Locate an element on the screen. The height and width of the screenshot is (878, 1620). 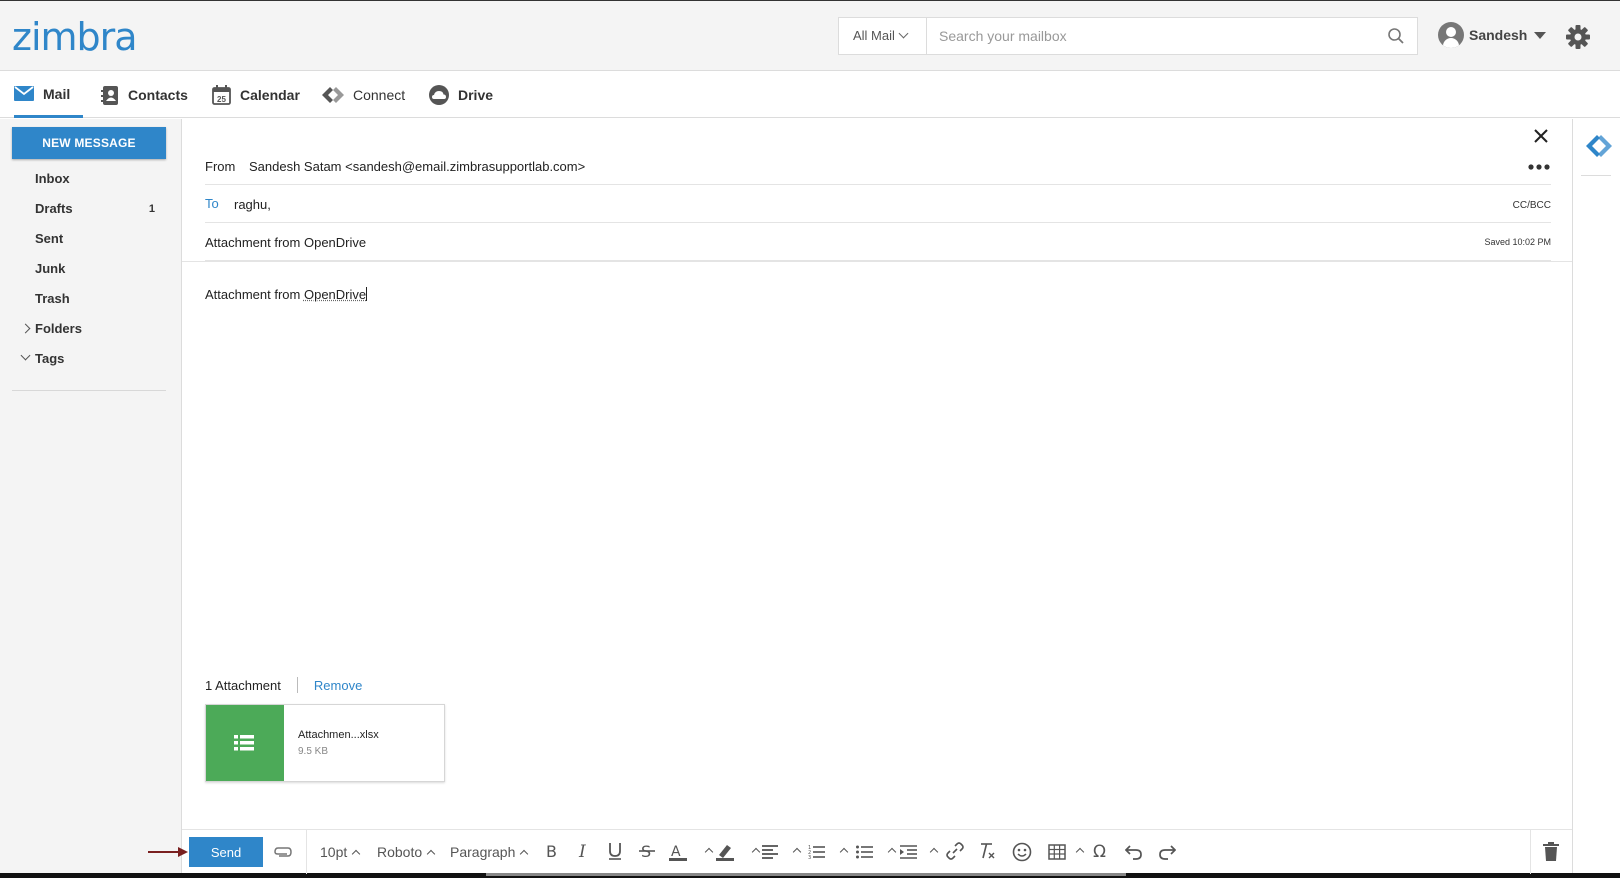
search-bar: All Mail is located at coordinates (1128, 36).